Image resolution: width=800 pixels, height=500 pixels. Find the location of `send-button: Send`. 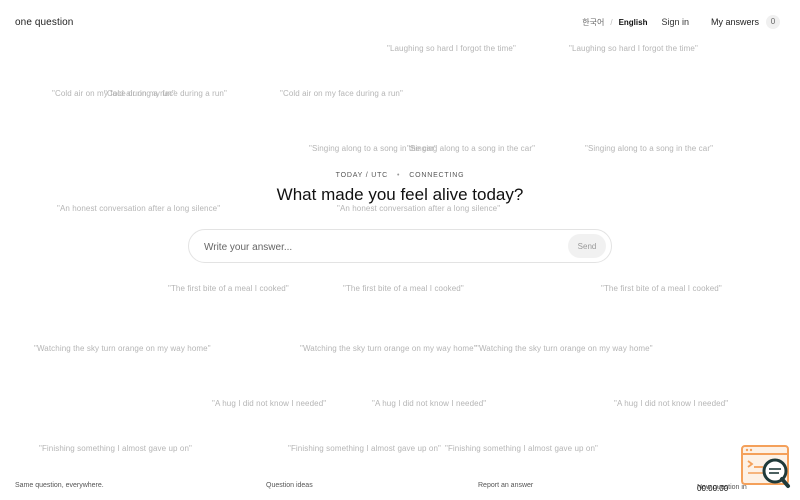

send-button: Send is located at coordinates (587, 246).